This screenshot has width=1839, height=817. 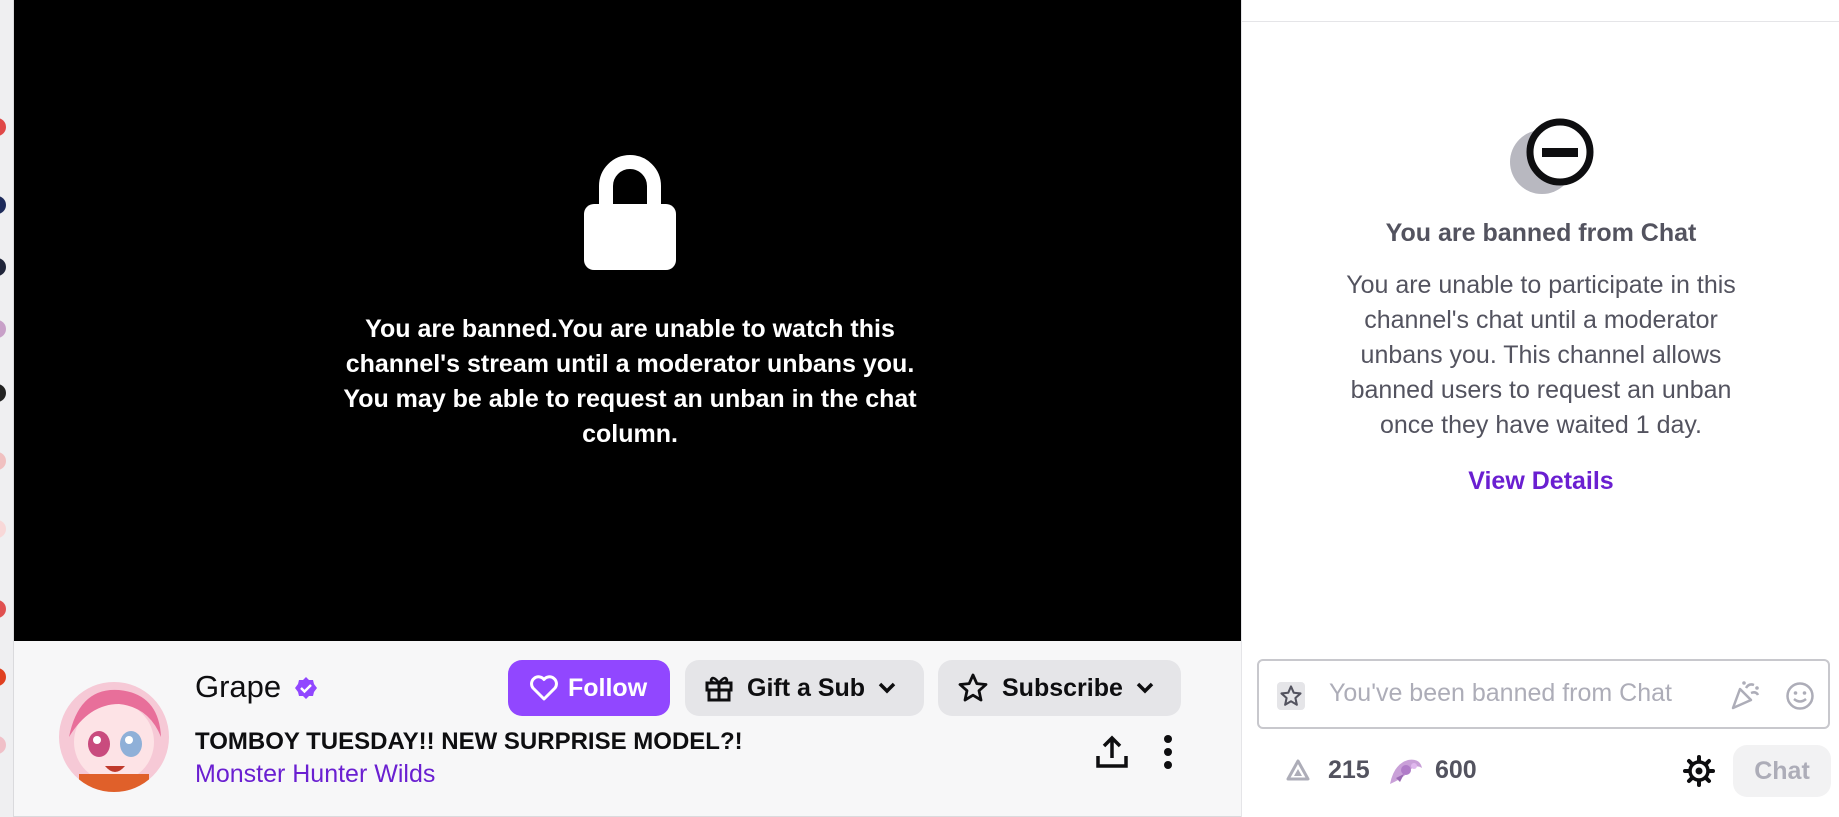 What do you see at coordinates (1406, 771) in the screenshot?
I see `bits-icon` at bounding box center [1406, 771].